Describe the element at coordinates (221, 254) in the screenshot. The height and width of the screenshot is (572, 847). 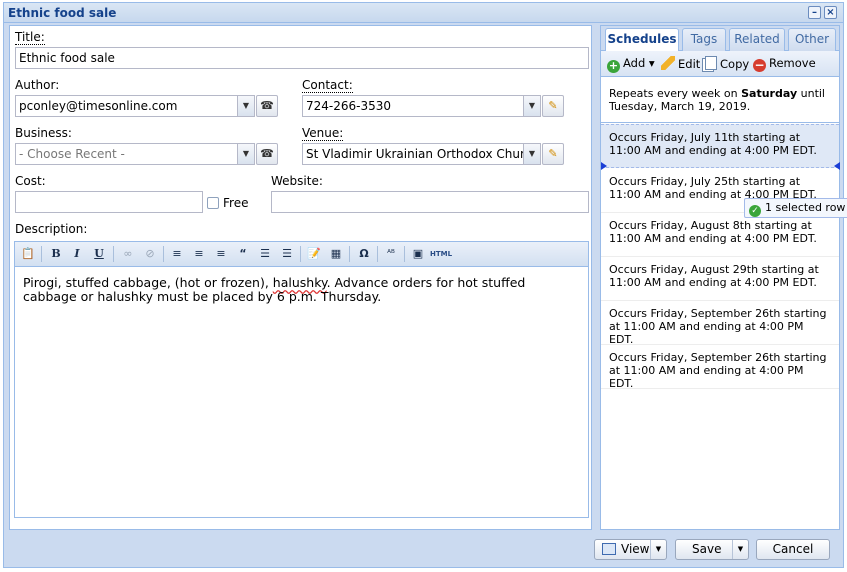
I see `align-right-icon: ≡` at that location.